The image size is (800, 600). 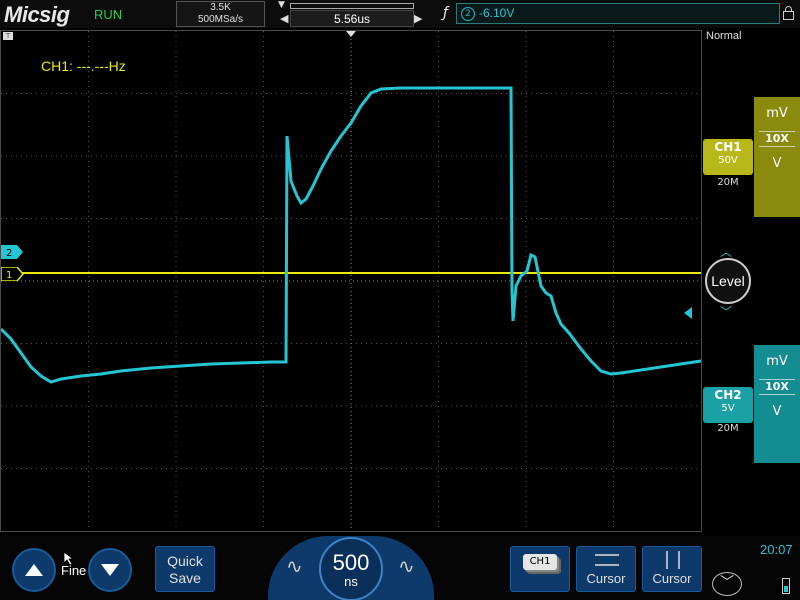 What do you see at coordinates (351, 581) in the screenshot?
I see `timebase-unit: ns` at bounding box center [351, 581].